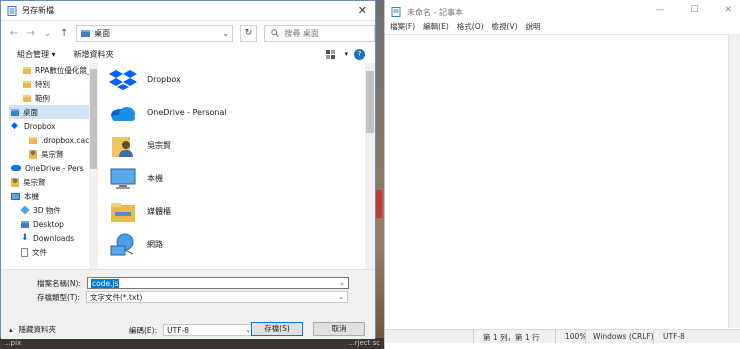  Describe the element at coordinates (234, 79) in the screenshot. I see `file-list-item: Dropbox` at that location.